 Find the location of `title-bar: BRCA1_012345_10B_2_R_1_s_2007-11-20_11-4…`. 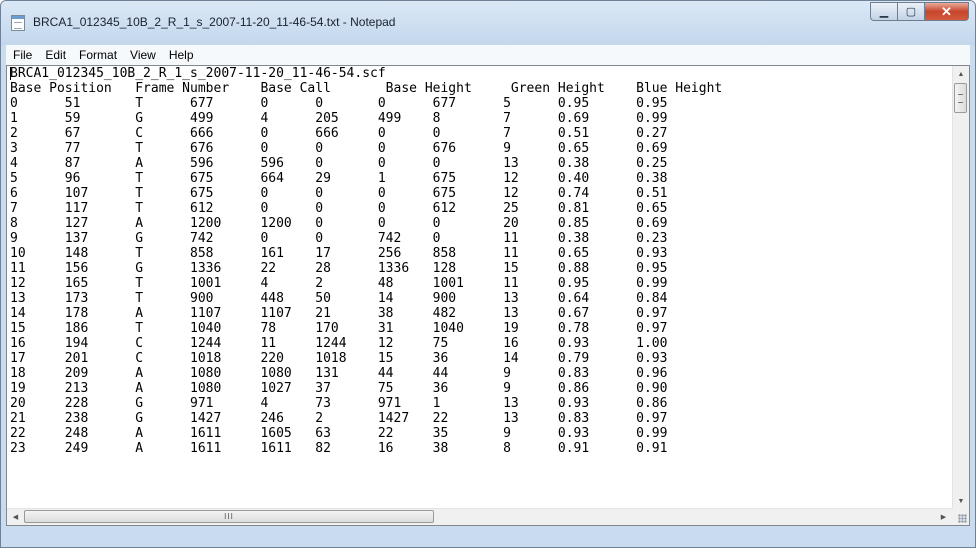

title-bar: BRCA1_012345_10B_2_R_1_s_2007-11-20_11-4… is located at coordinates (488, 23).